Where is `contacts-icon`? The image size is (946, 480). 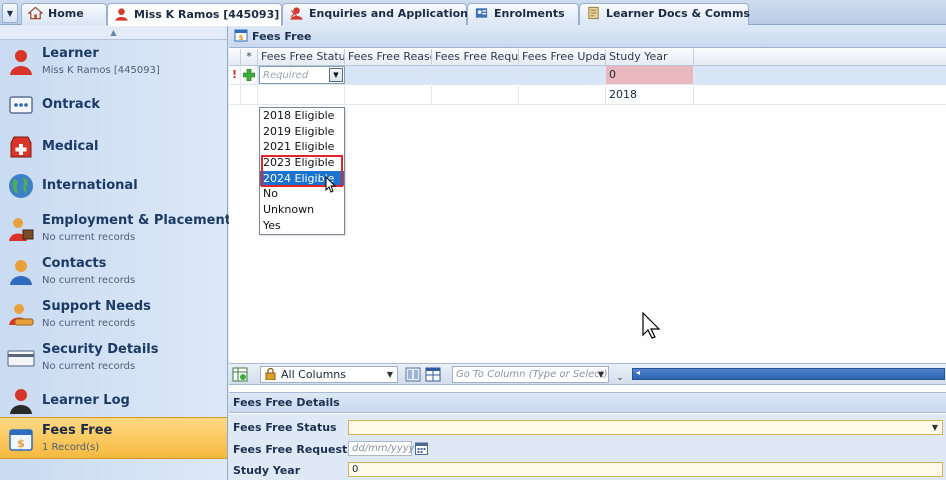 contacts-icon is located at coordinates (21, 272).